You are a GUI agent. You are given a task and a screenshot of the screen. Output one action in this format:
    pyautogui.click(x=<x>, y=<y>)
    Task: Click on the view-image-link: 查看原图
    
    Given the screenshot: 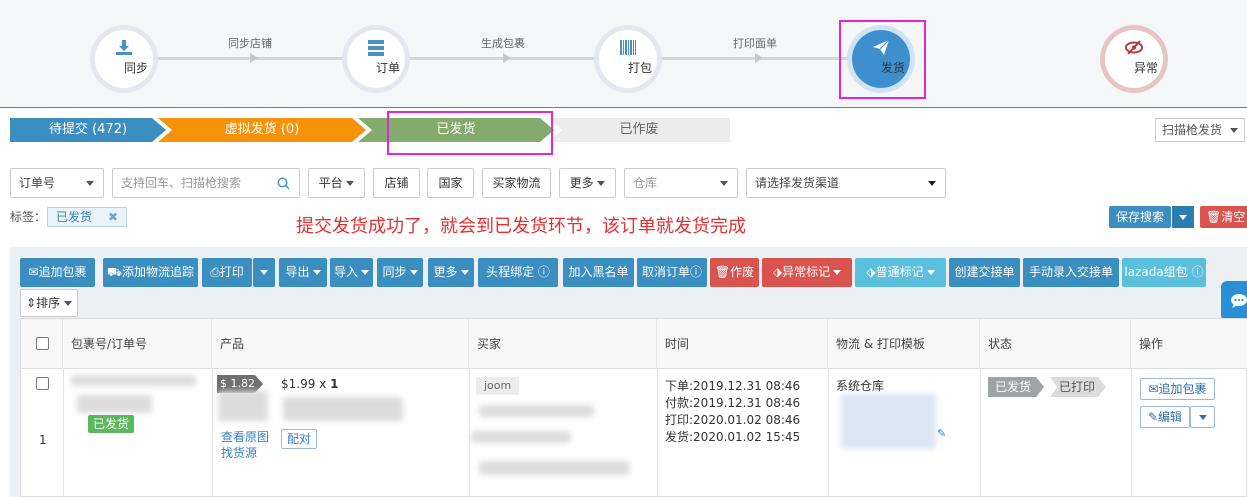 What is the action you would take?
    pyautogui.click(x=245, y=436)
    